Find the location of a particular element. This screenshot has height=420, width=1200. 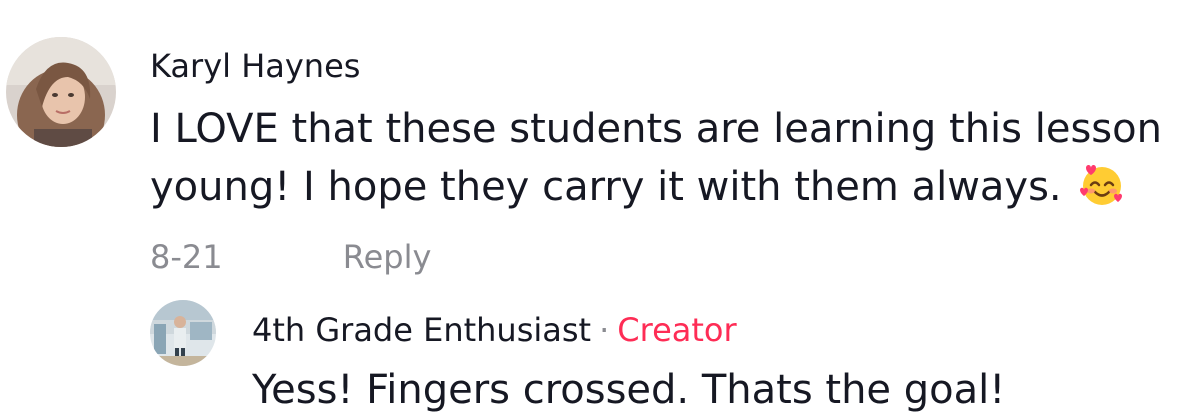

avatar is located at coordinates (61, 92).